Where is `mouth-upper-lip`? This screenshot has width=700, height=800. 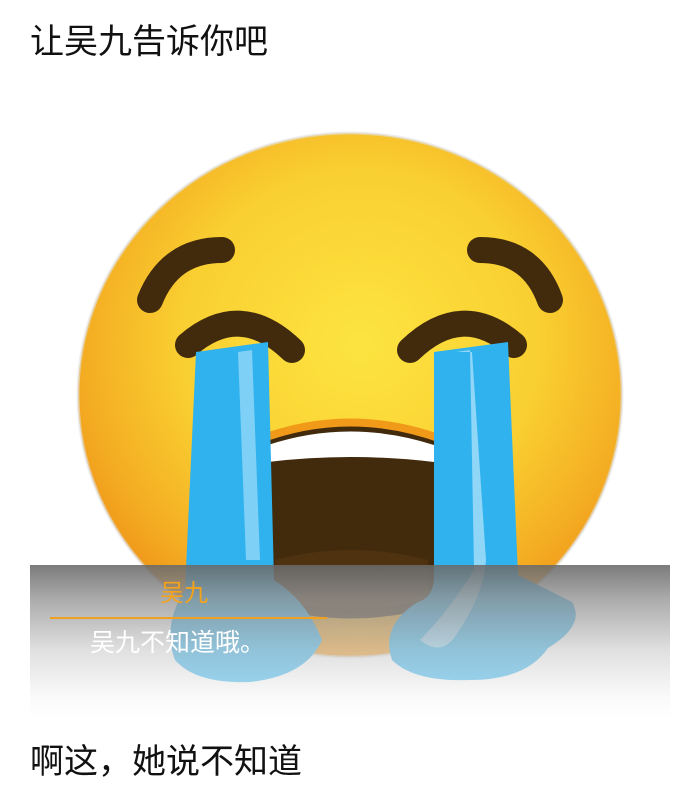 mouth-upper-lip is located at coordinates (351, 431).